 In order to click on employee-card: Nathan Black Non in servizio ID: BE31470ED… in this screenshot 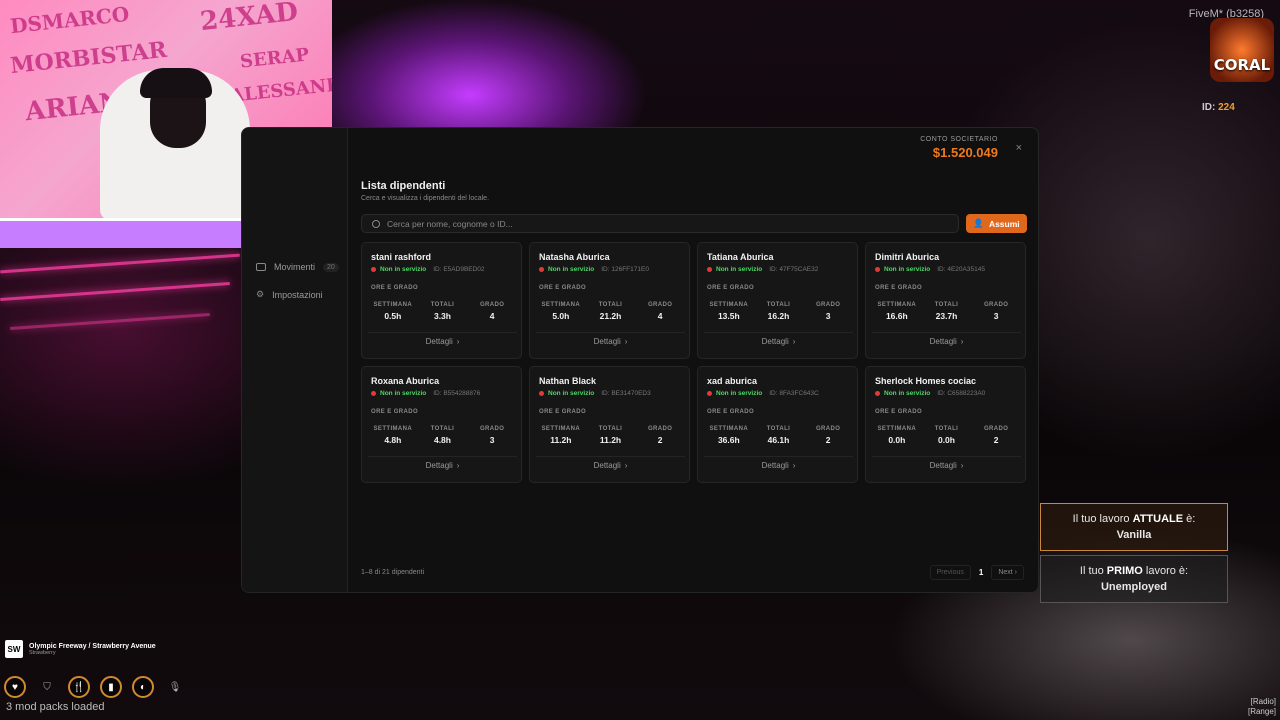, I will do `click(609, 424)`.